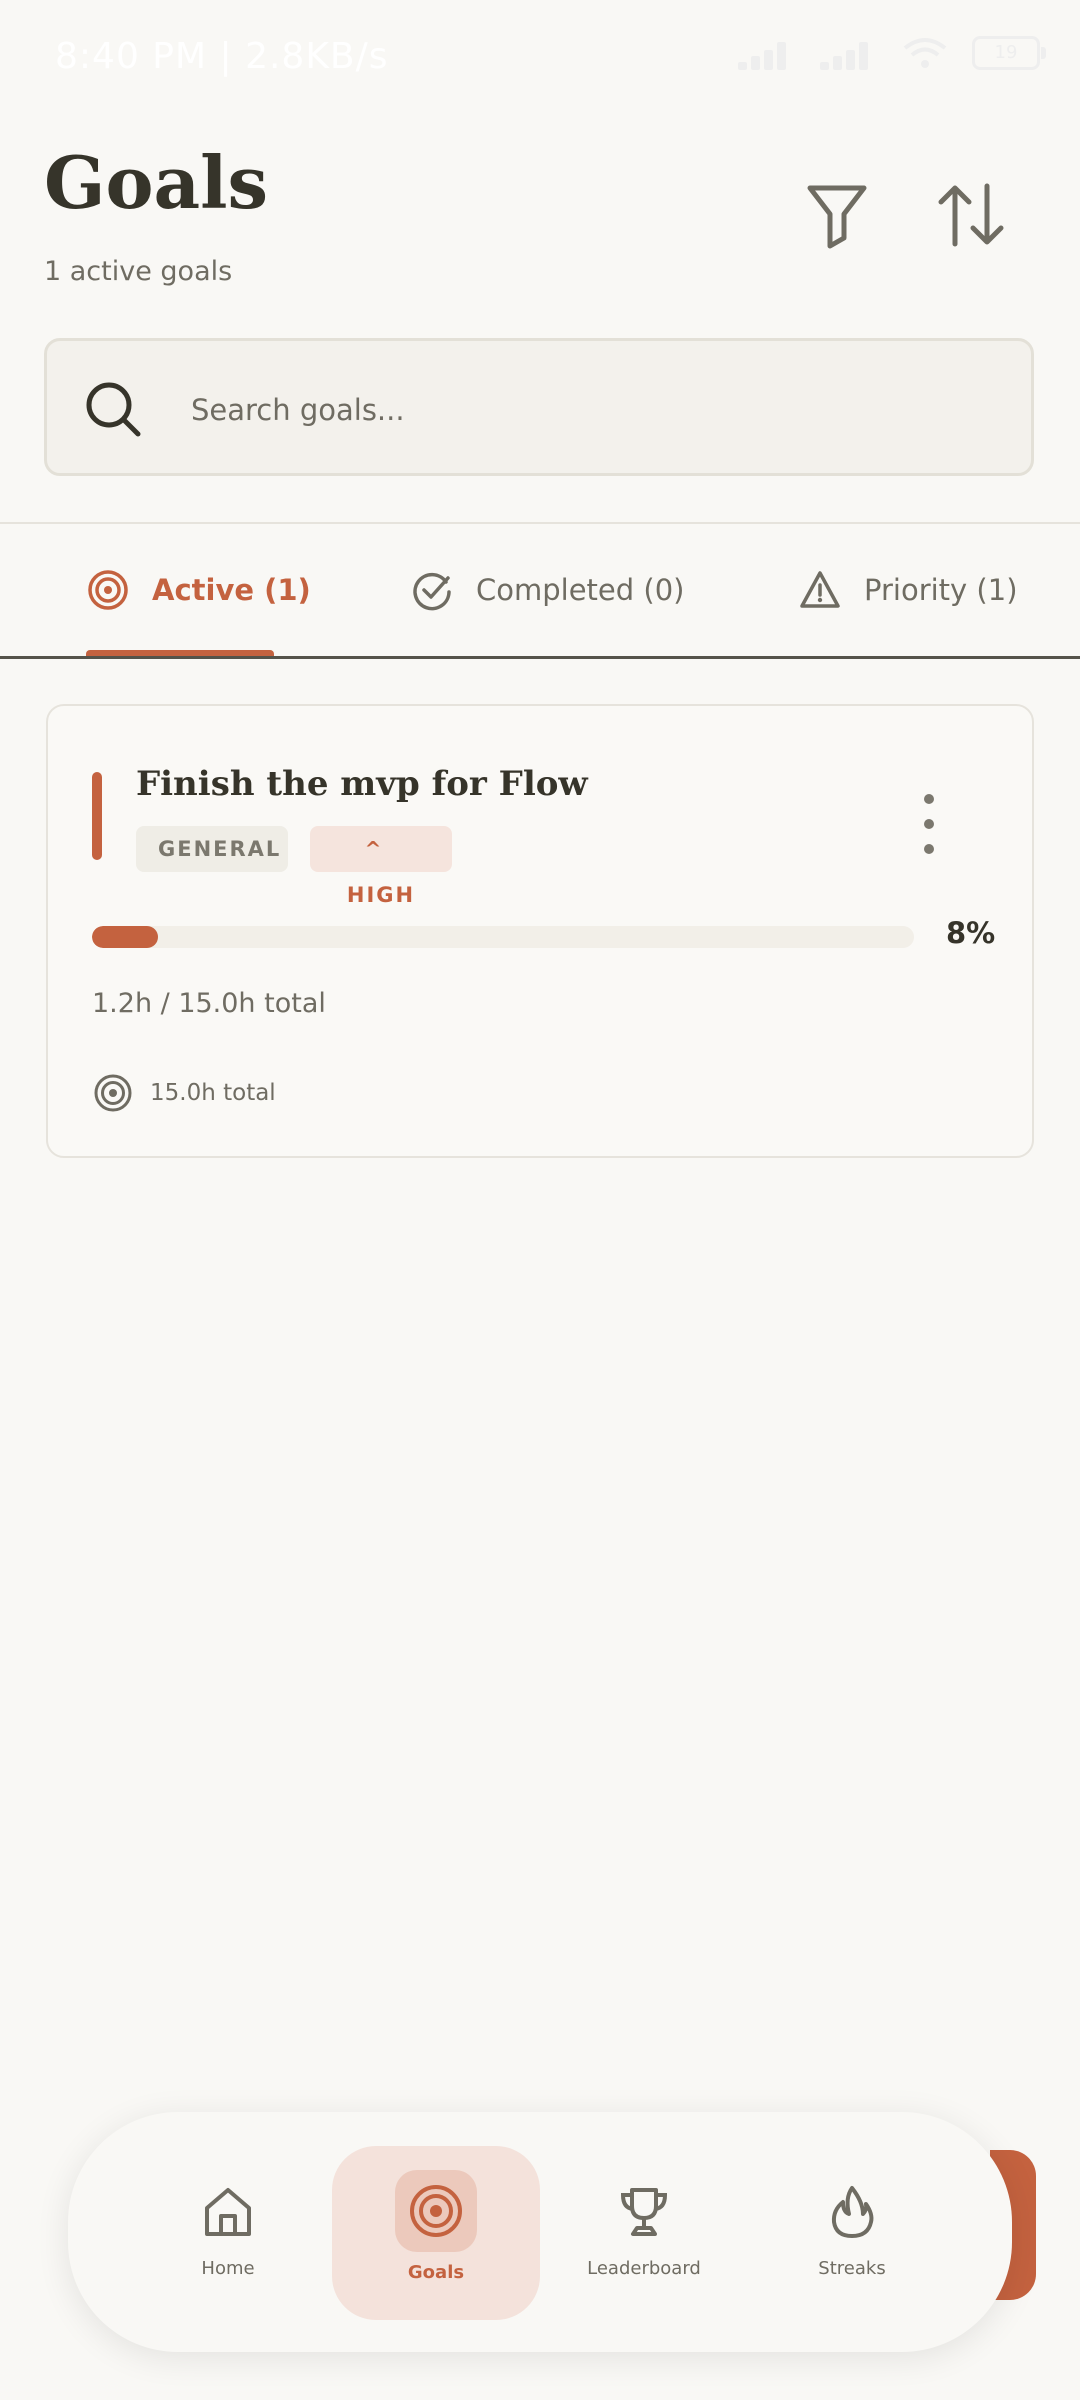  Describe the element at coordinates (644, 2268) in the screenshot. I see `nav-label: Leaderboard` at that location.